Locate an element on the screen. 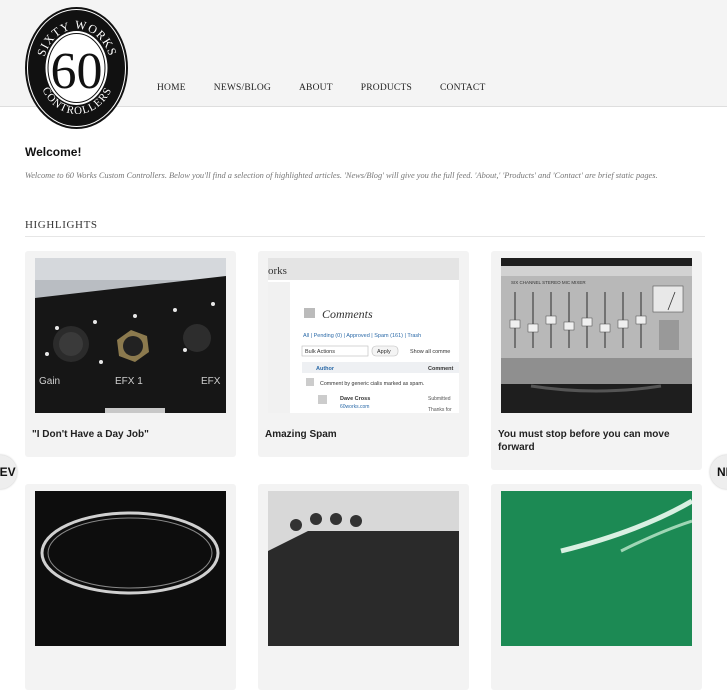  screenshot-col-comment: Comment is located at coordinates (441, 369).